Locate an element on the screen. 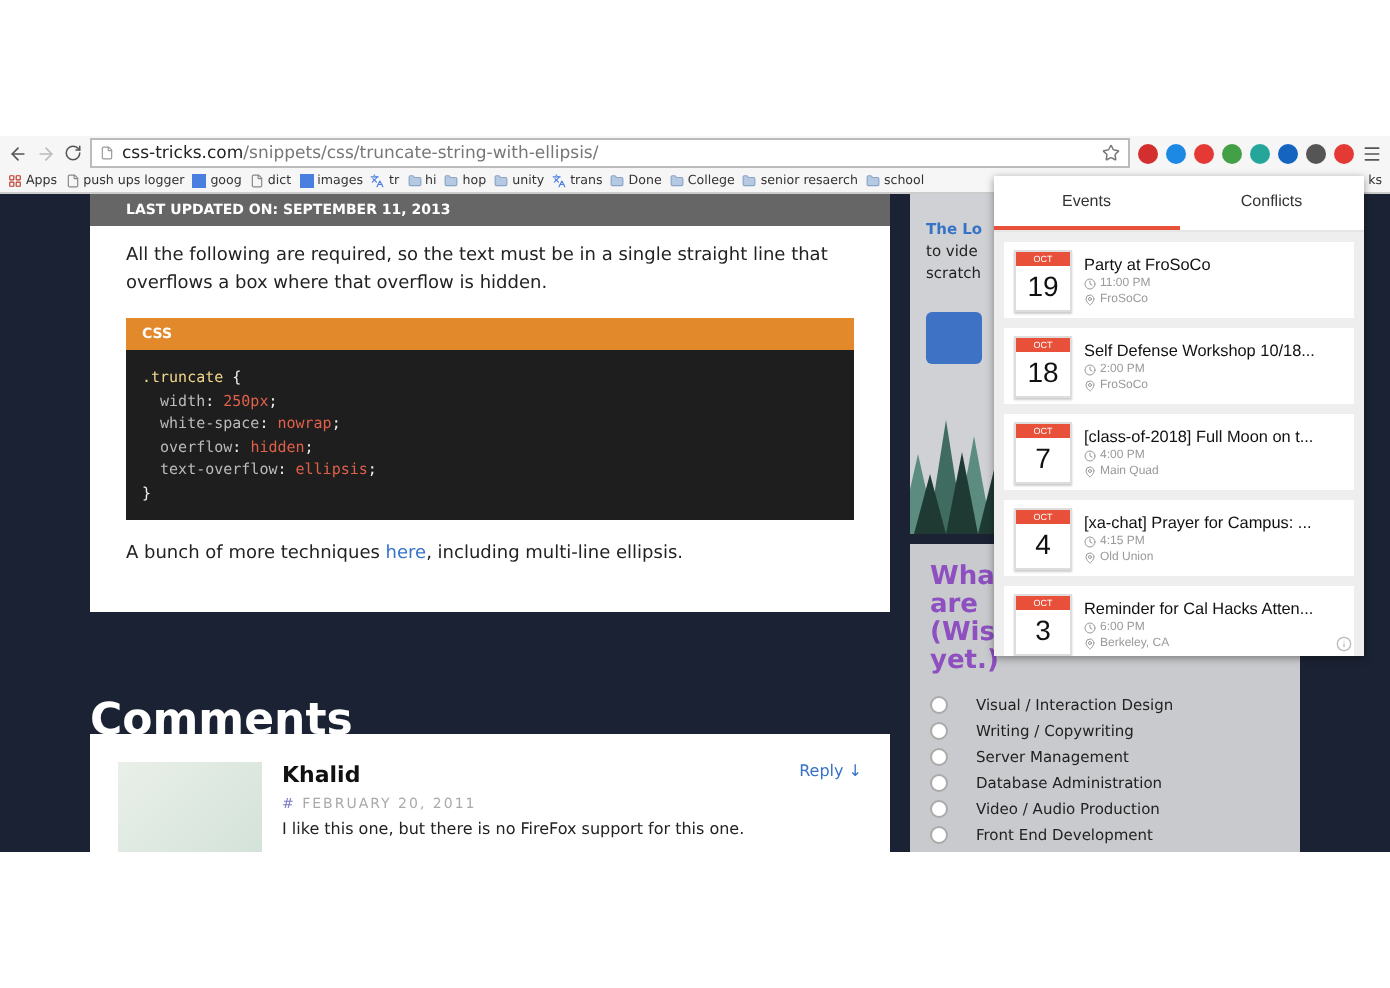 The width and height of the screenshot is (1390, 988). poll-question: yet.) is located at coordinates (964, 662).